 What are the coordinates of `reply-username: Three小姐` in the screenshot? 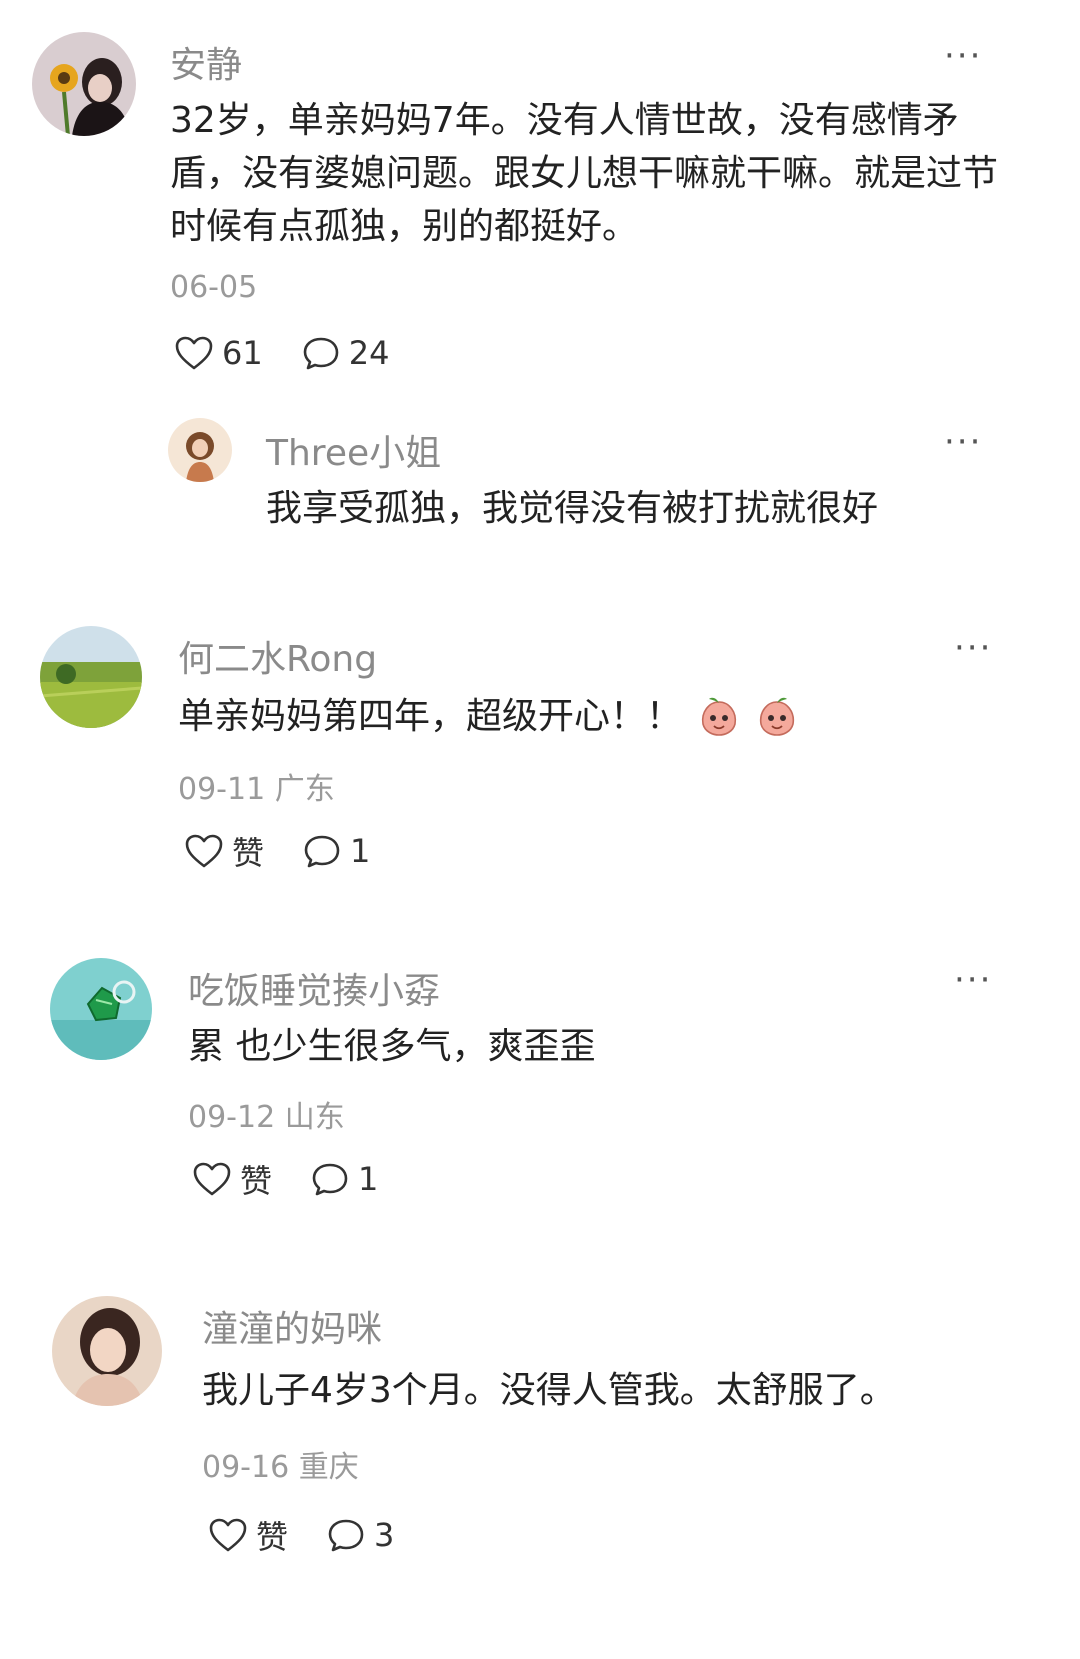 It's located at (353, 450).